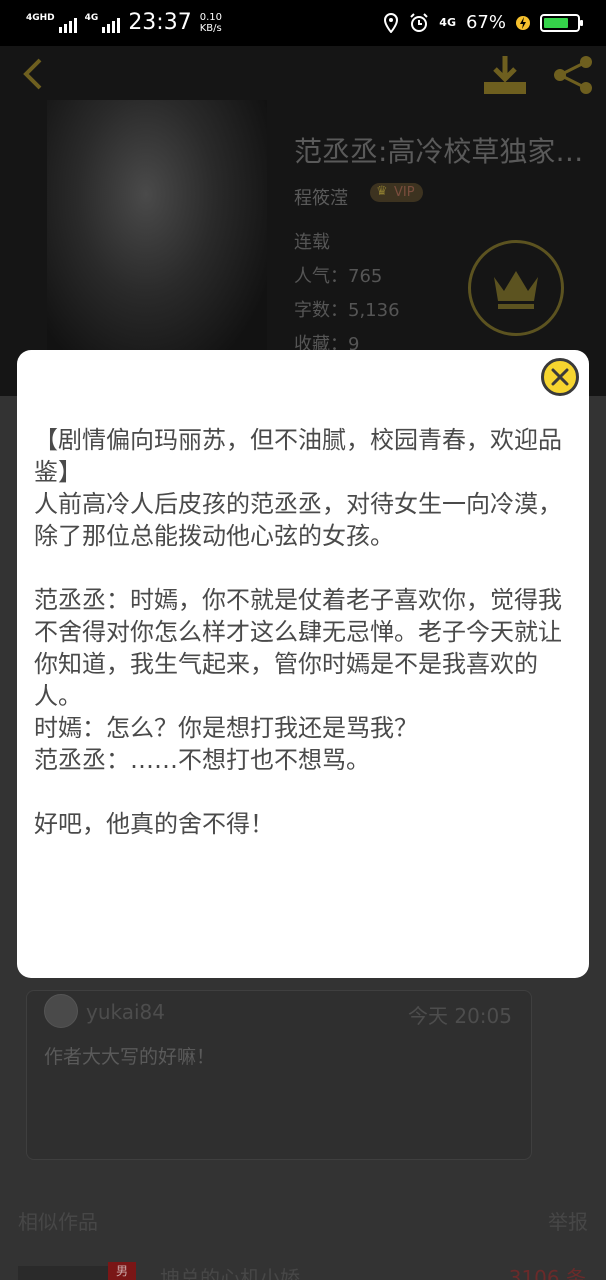  Describe the element at coordinates (298, 456) in the screenshot. I see `synopsis-line: 【剧情偏向玛丽苏，但不油腻，校园青春，欢迎品鉴】` at that location.